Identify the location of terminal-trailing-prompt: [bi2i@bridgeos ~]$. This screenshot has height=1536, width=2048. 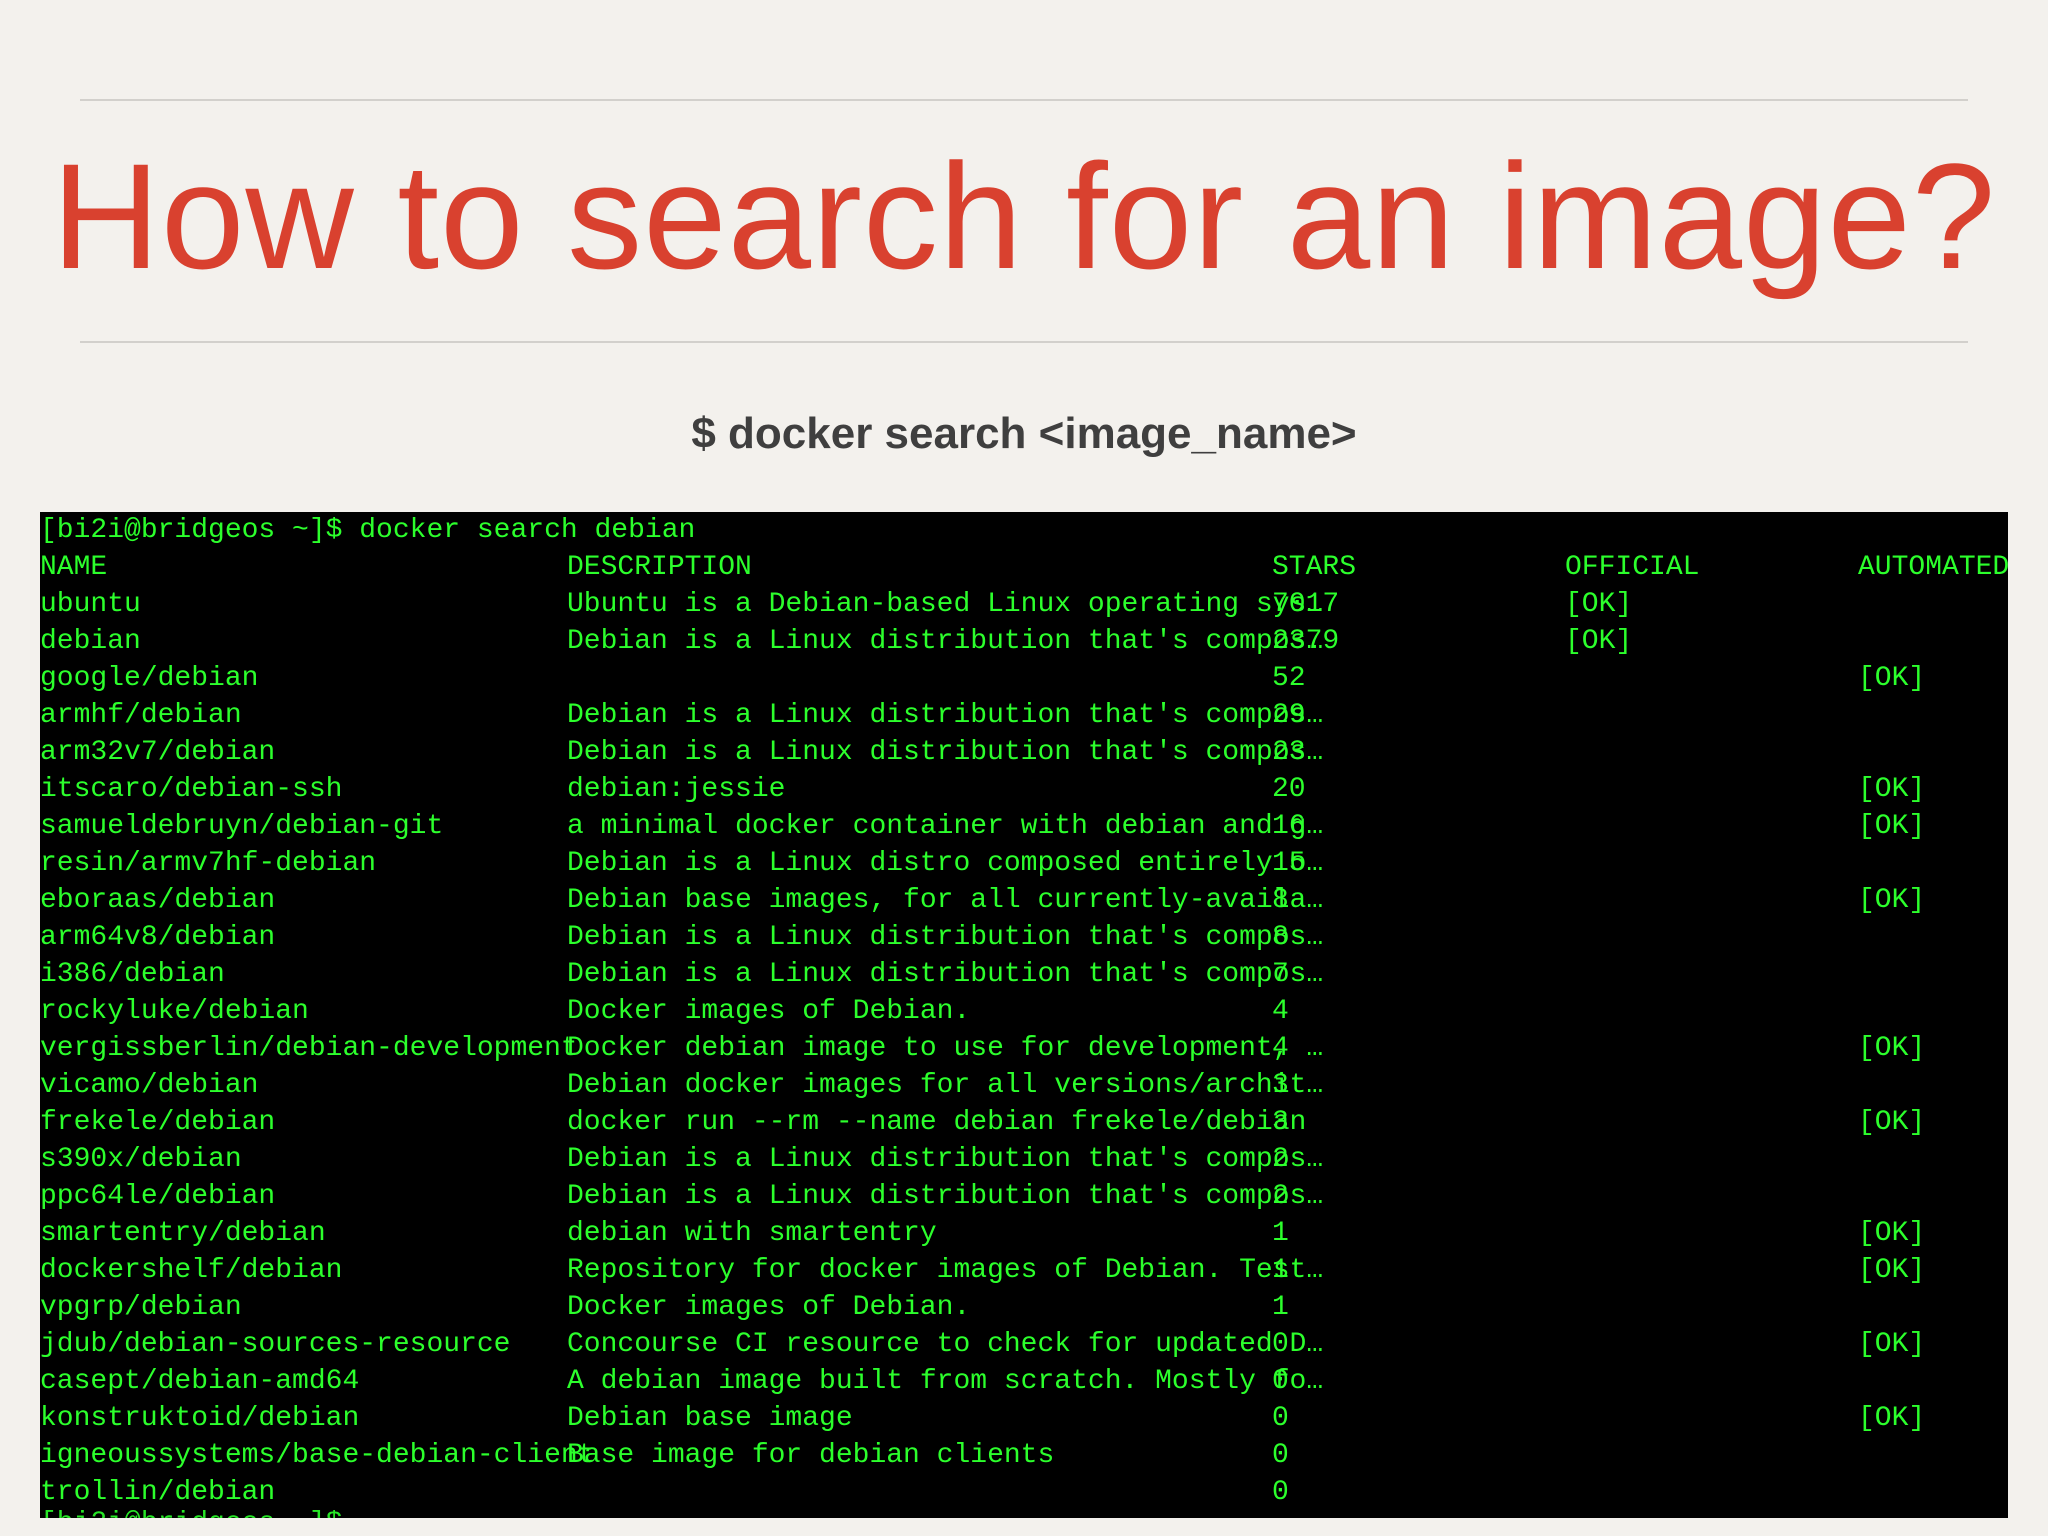
(191, 1511).